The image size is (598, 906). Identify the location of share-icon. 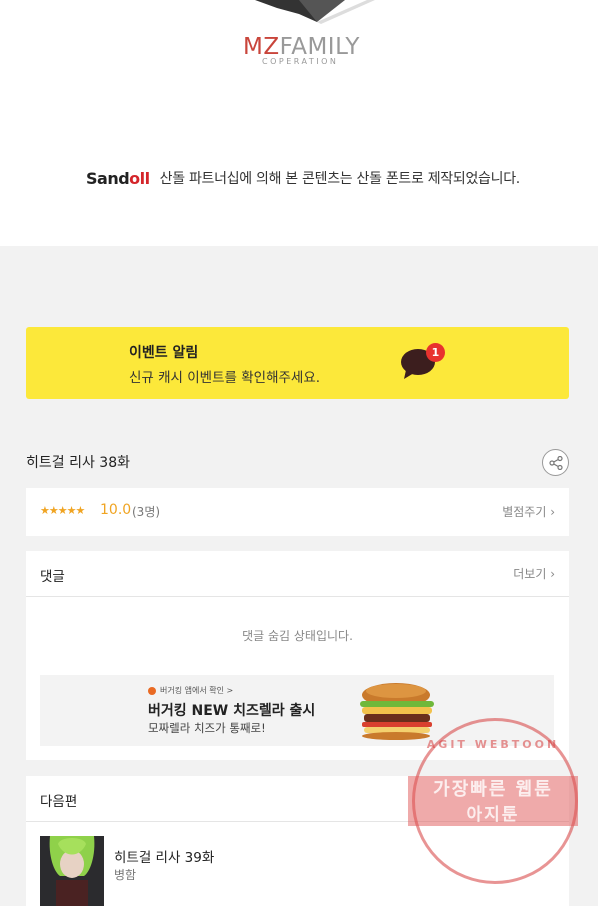
(556, 463).